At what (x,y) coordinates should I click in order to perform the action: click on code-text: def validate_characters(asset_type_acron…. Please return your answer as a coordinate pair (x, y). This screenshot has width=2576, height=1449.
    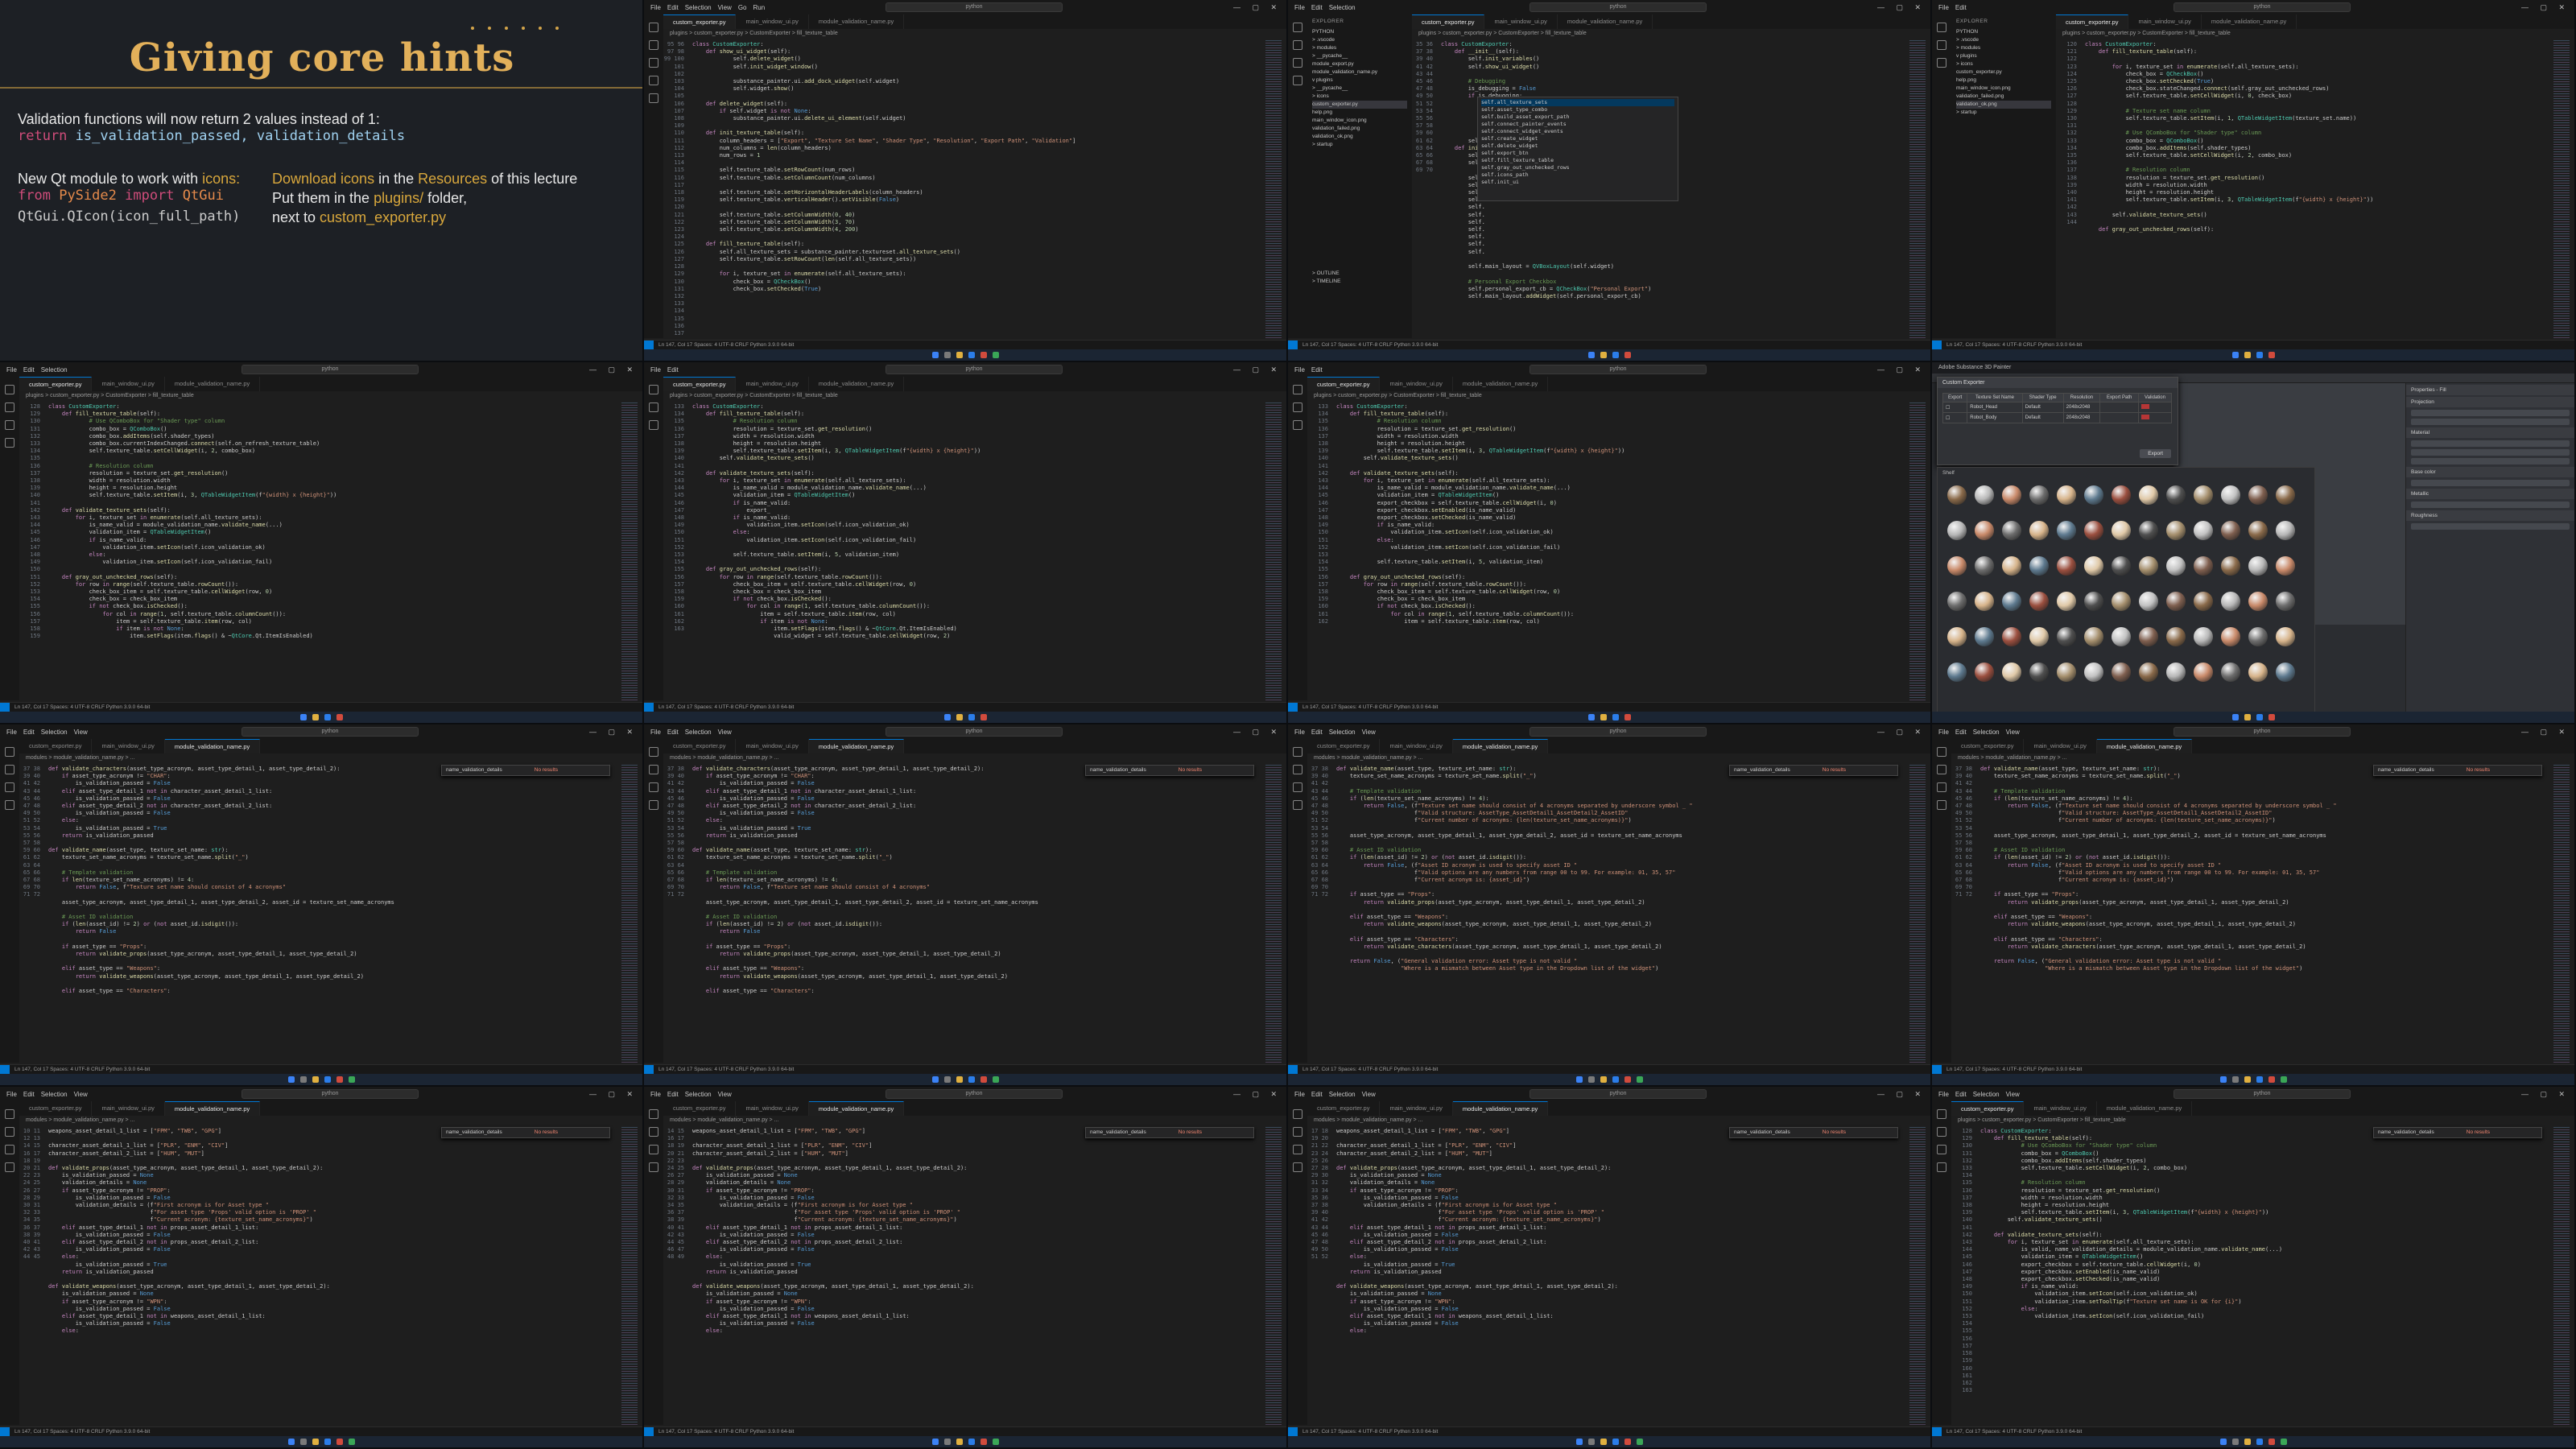
    Looking at the image, I should click on (977, 913).